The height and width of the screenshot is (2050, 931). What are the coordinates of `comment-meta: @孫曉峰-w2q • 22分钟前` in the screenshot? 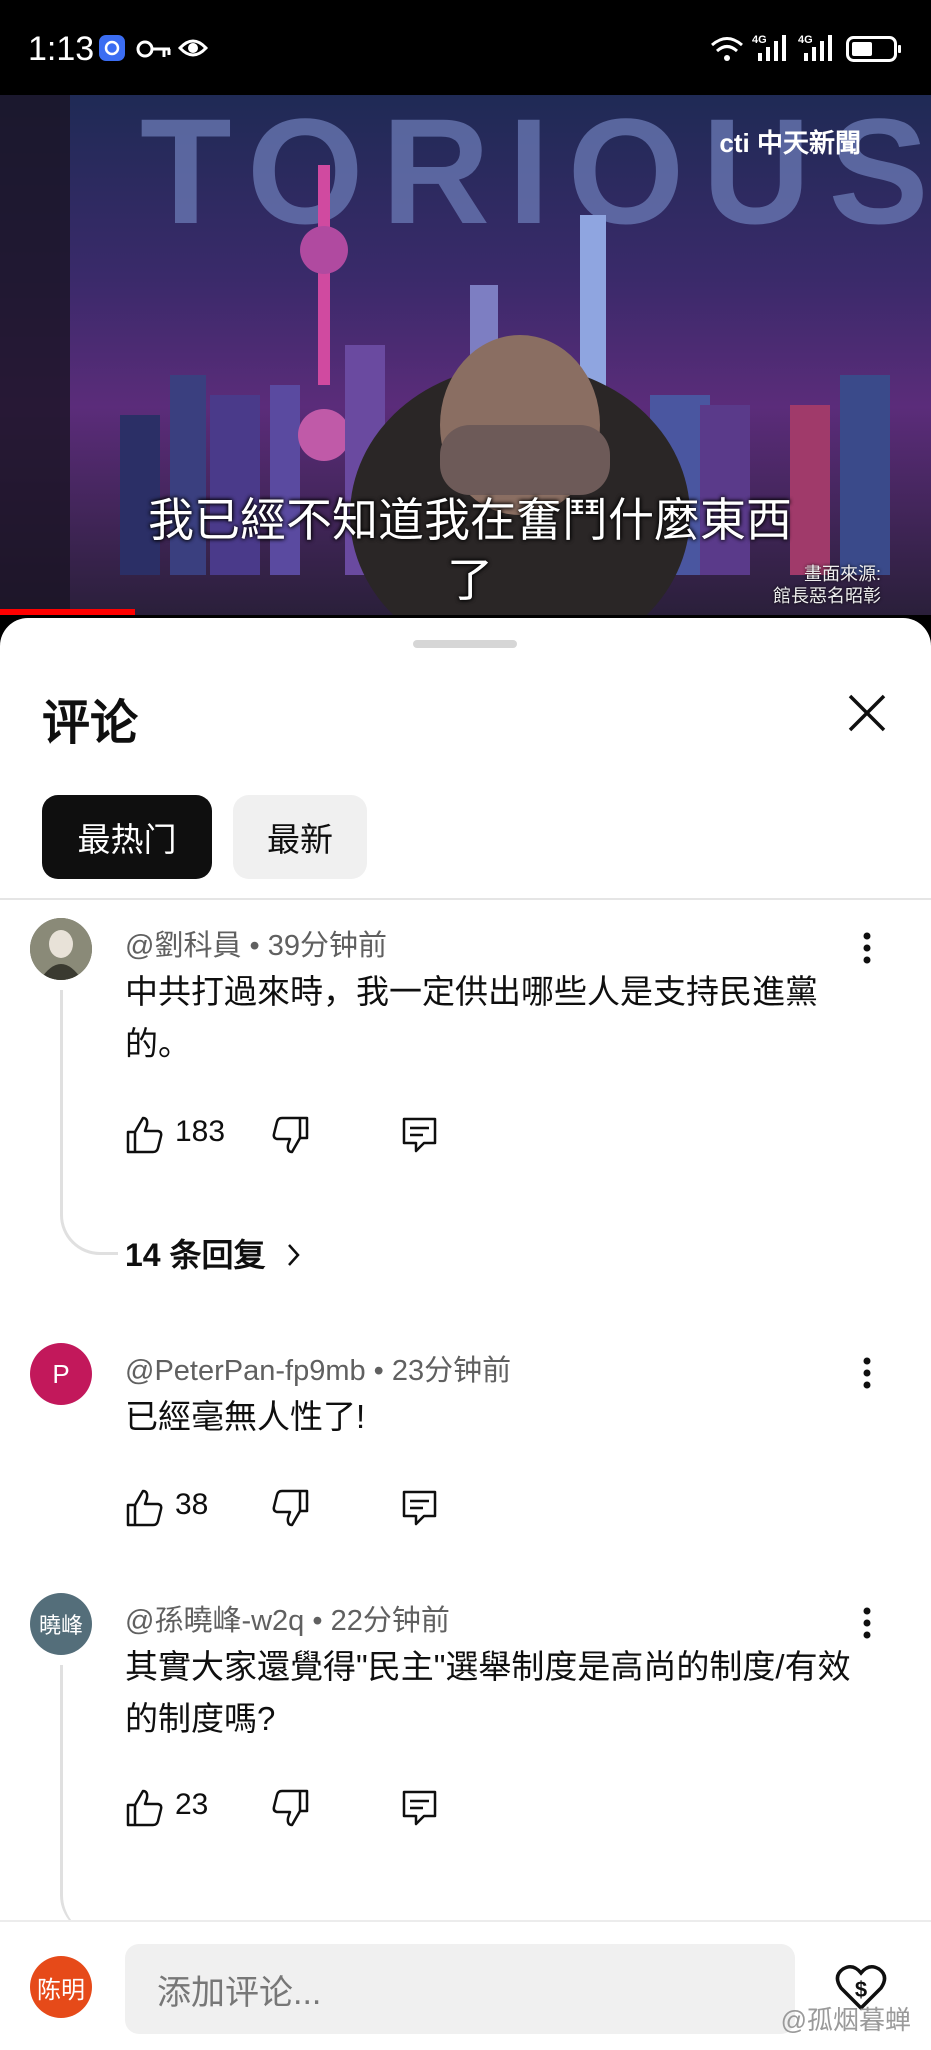 It's located at (287, 1618).